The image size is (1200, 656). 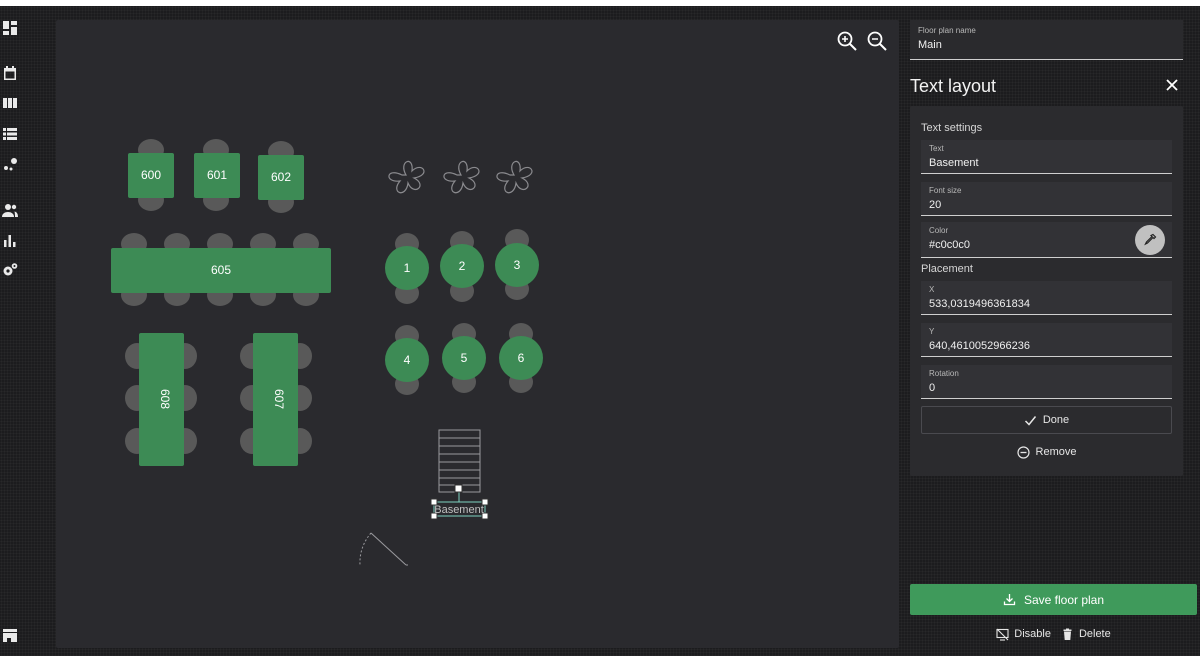 I want to click on table-label-2: 2, so click(x=462, y=266).